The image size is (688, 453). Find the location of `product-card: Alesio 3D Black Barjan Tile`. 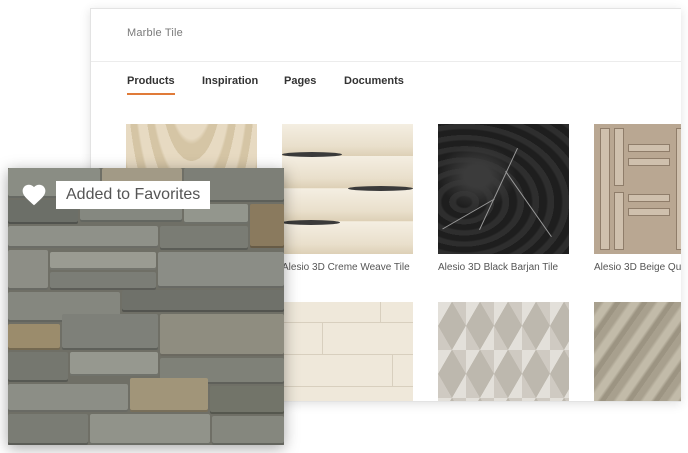

product-card: Alesio 3D Black Barjan Tile is located at coordinates (503, 198).